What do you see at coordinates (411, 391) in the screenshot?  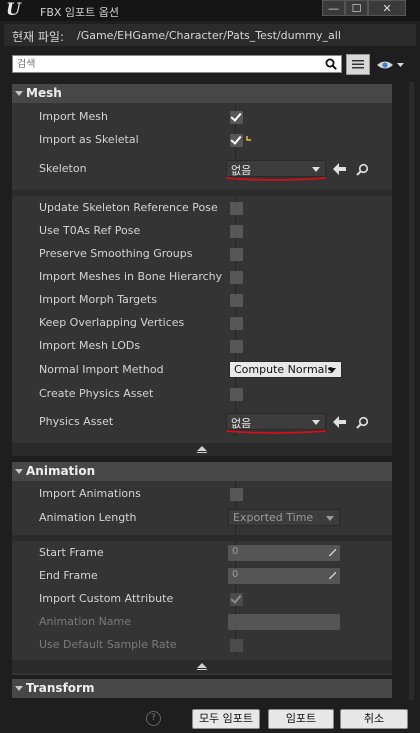 I see `scrollbar` at bounding box center [411, 391].